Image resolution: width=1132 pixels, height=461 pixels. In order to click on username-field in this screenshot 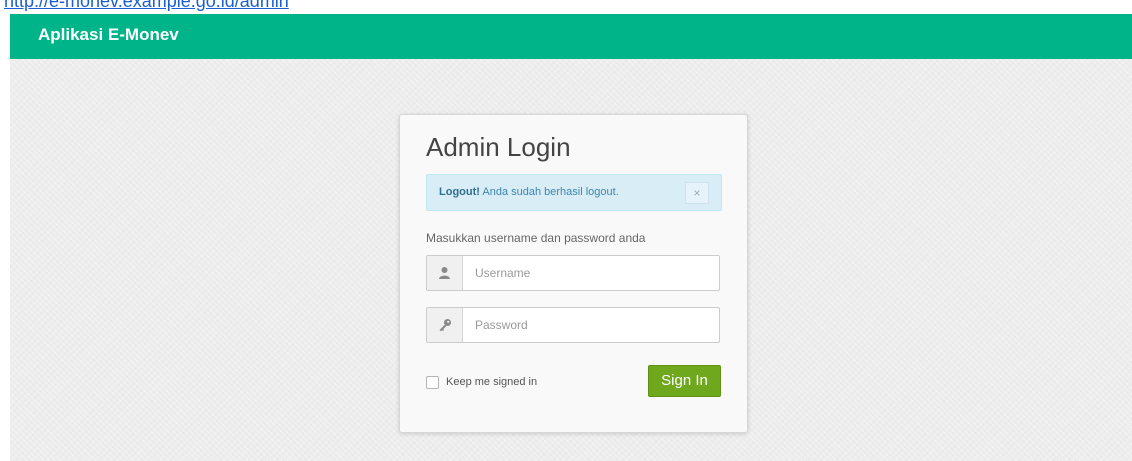, I will do `click(573, 273)`.